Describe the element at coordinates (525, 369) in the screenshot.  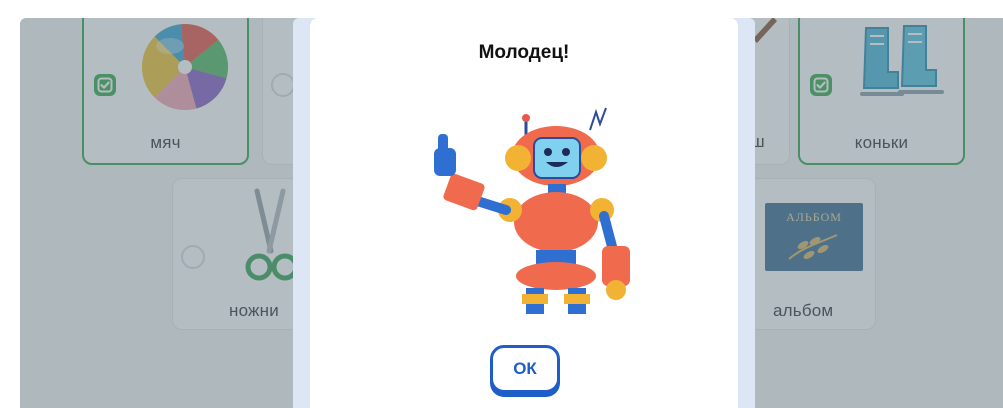
I see `ok-button: ОК` at that location.